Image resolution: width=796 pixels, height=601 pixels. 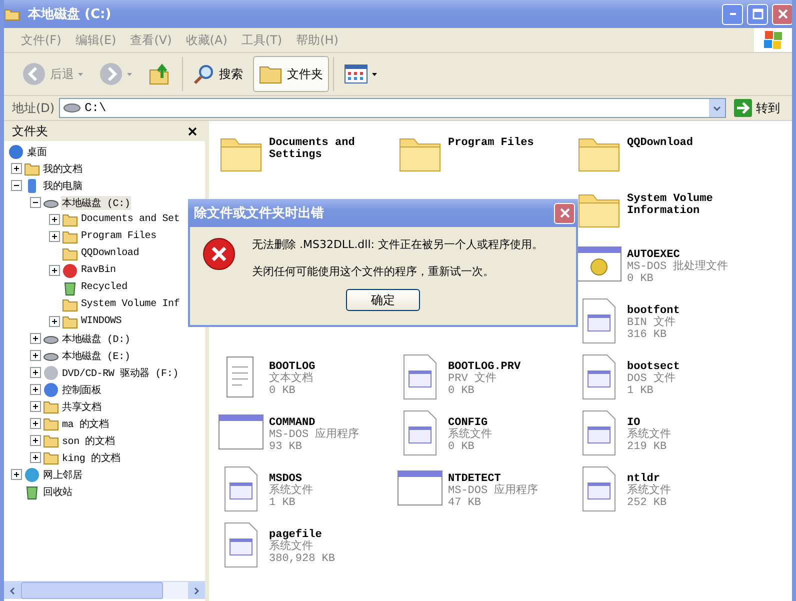 What do you see at coordinates (81, 389) in the screenshot?
I see `tree-item: 控制面板` at bounding box center [81, 389].